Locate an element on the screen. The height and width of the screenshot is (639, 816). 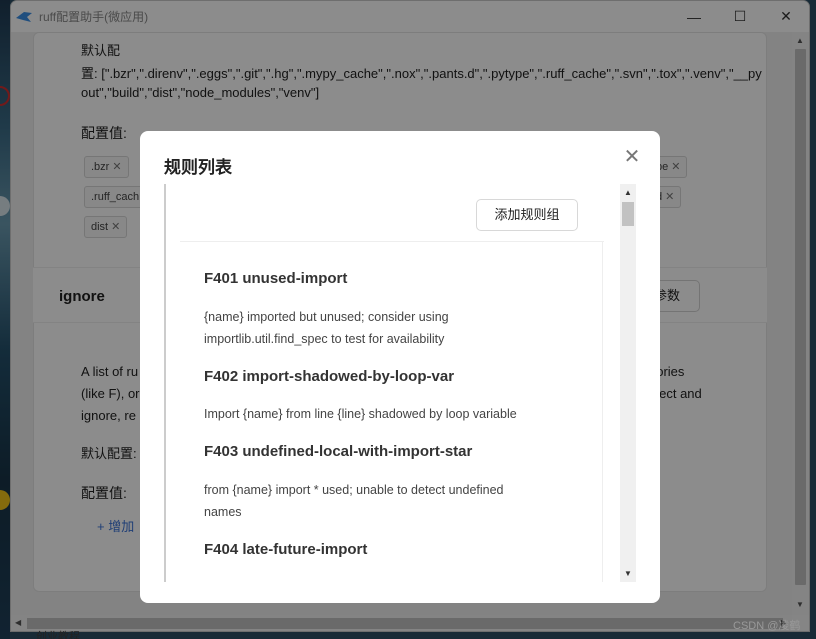
rule-title: F401 unused-import is located at coordinates (276, 278).